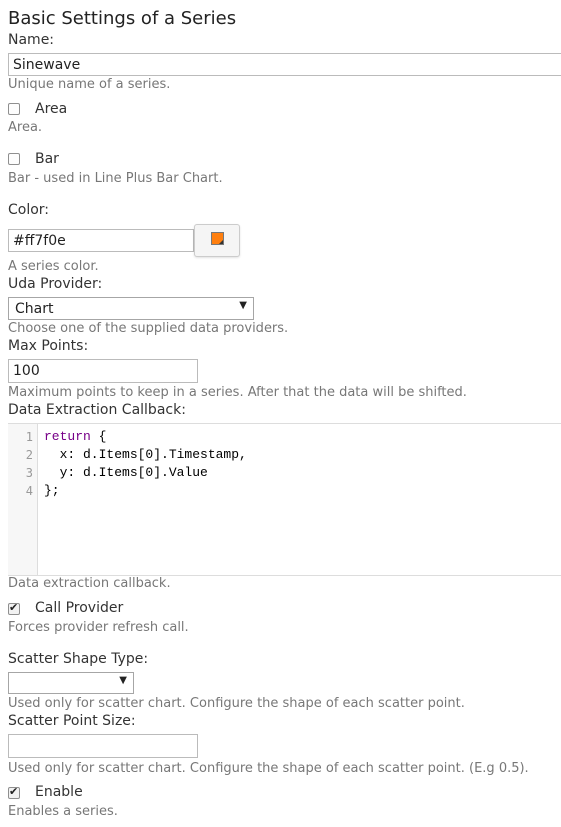  Describe the element at coordinates (23, 499) in the screenshot. I see `line-number-gutter: 1 2 3 4` at that location.